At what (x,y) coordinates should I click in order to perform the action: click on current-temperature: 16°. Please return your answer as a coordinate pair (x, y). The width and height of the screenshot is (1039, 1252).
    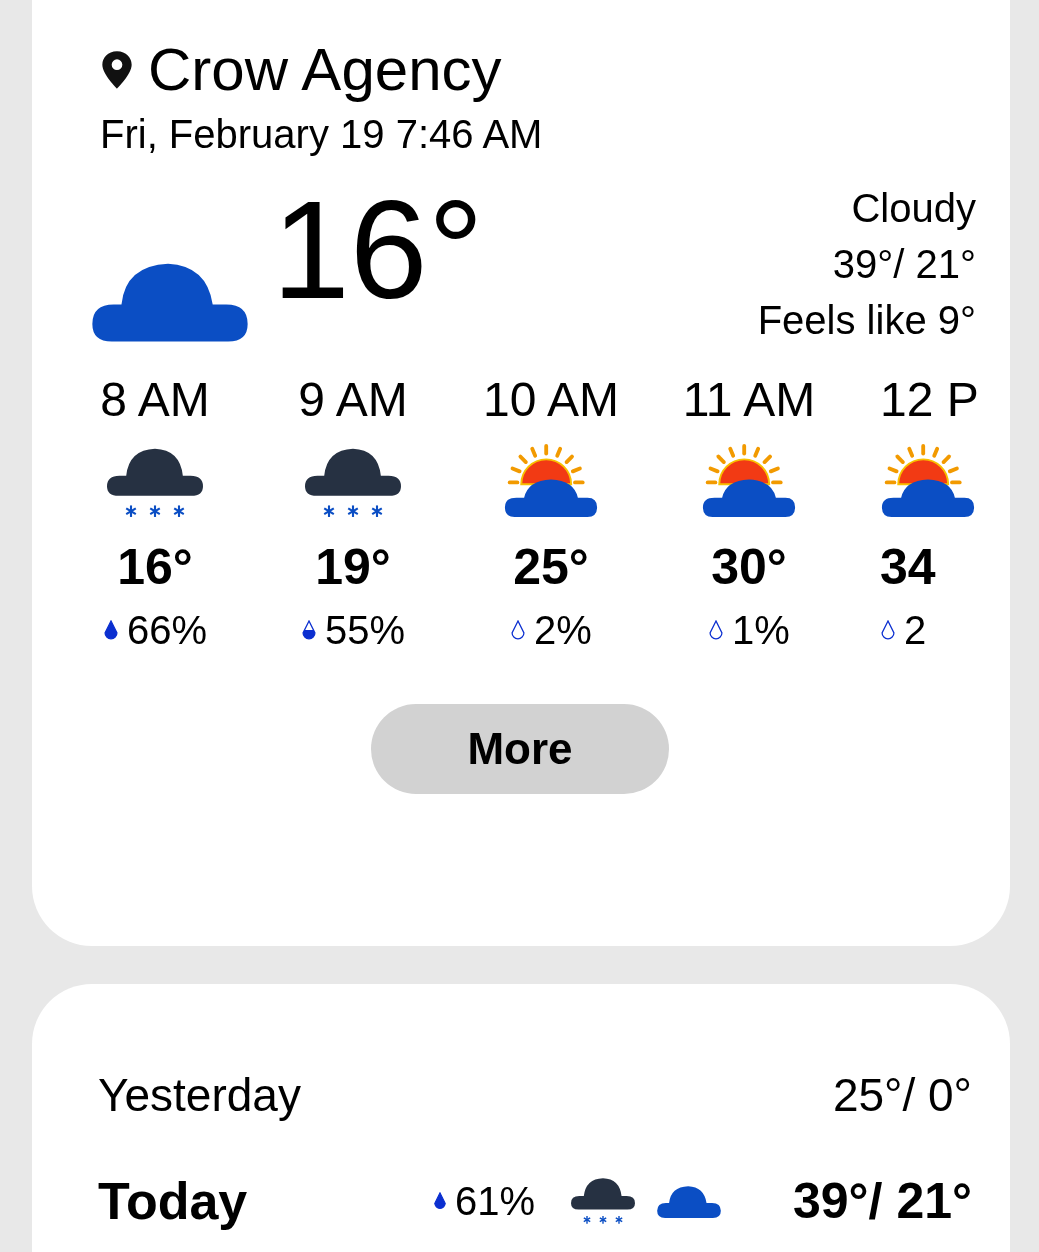
    Looking at the image, I should click on (378, 250).